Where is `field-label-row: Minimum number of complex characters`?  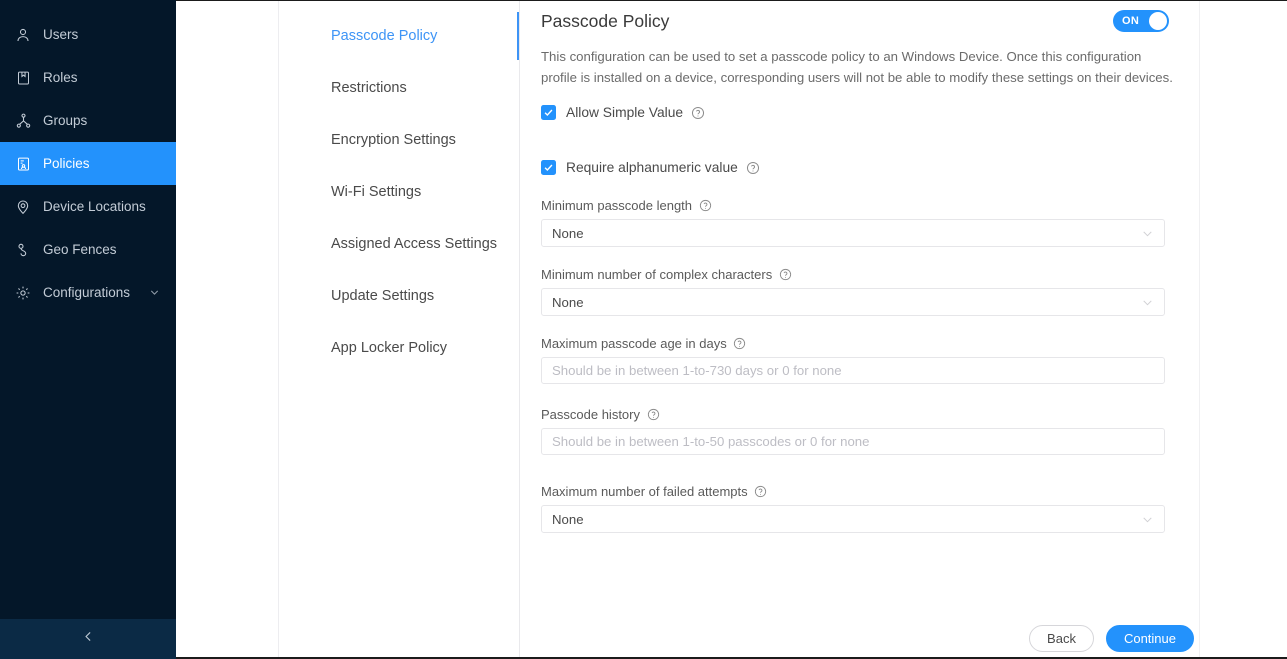 field-label-row: Minimum number of complex characters is located at coordinates (914, 274).